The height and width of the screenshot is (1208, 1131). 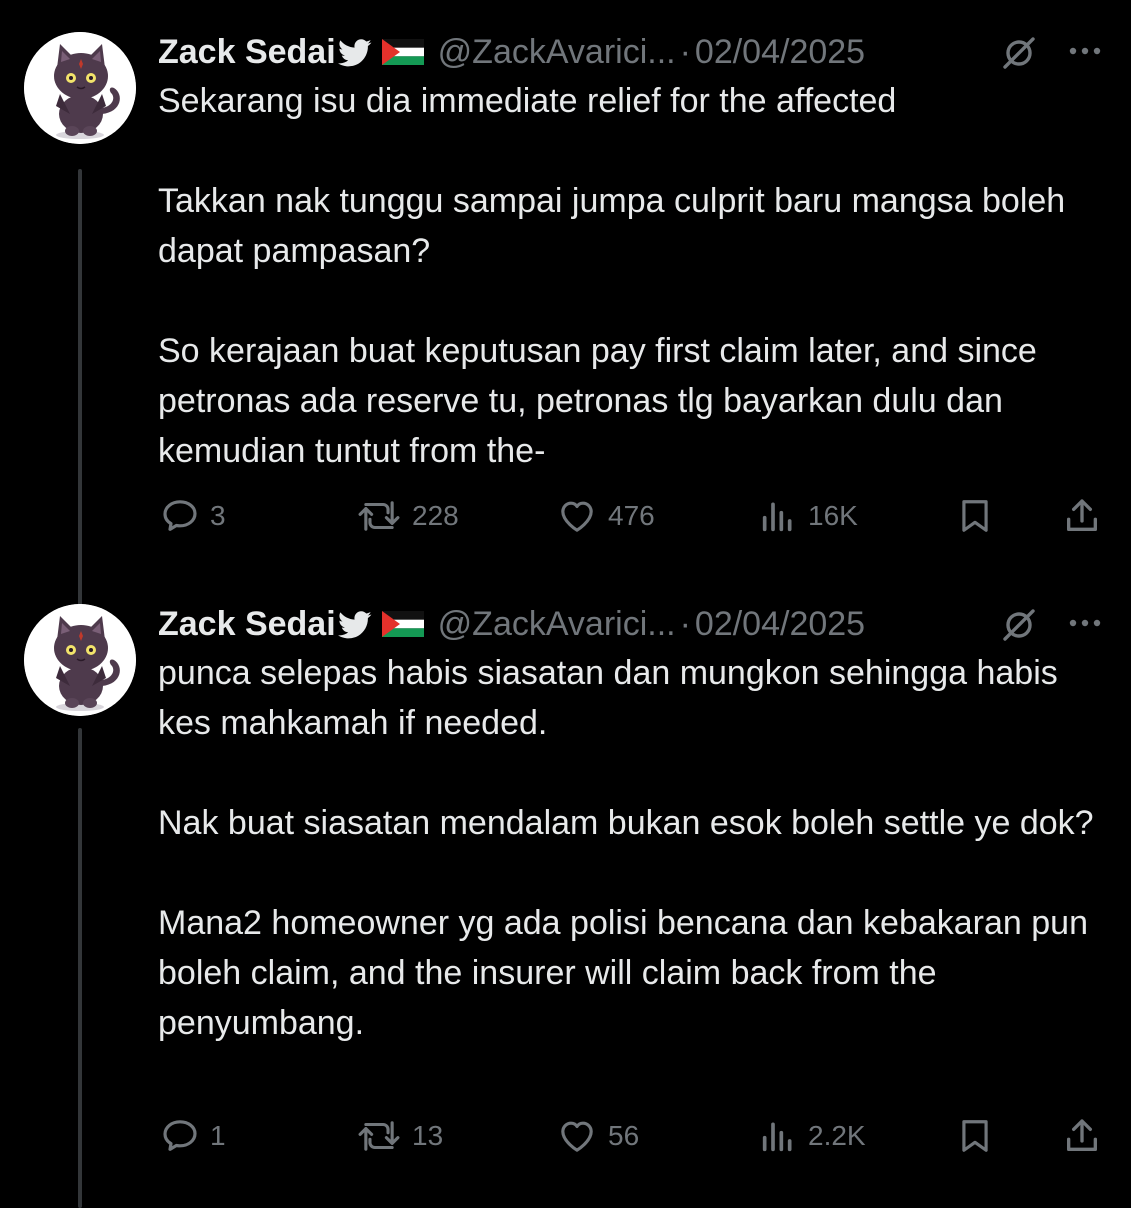 I want to click on views-button: 2.2K, so click(x=812, y=1136).